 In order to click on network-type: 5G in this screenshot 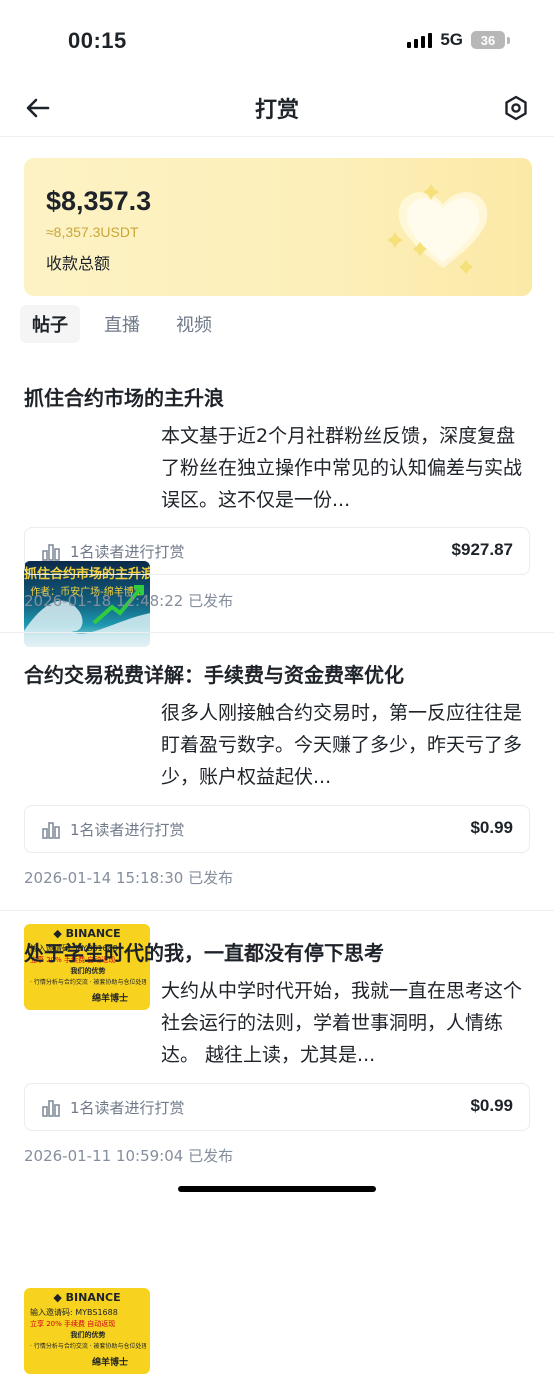, I will do `click(451, 39)`.